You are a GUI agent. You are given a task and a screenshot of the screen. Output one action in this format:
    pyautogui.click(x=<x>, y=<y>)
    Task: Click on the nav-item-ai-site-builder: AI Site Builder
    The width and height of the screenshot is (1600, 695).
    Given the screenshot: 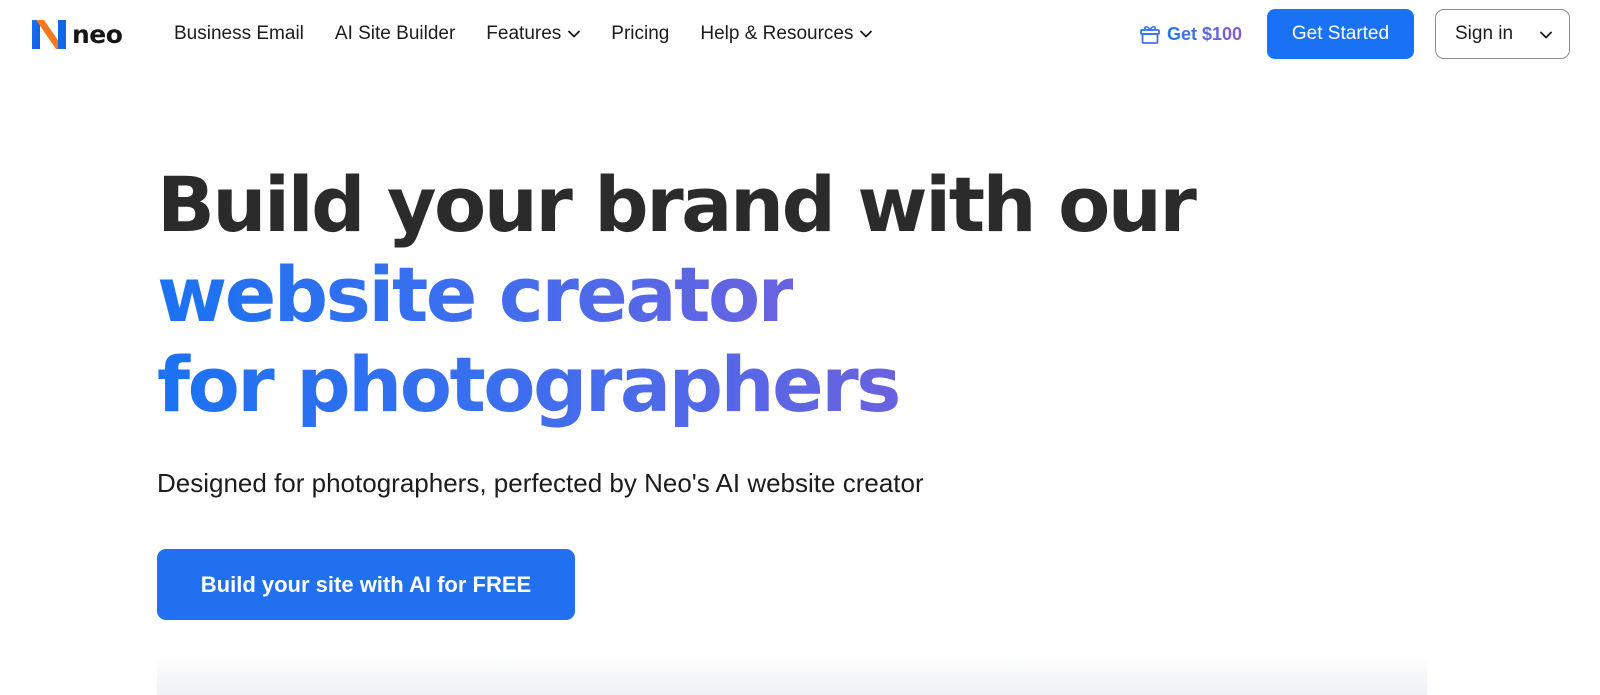 What is the action you would take?
    pyautogui.click(x=395, y=34)
    